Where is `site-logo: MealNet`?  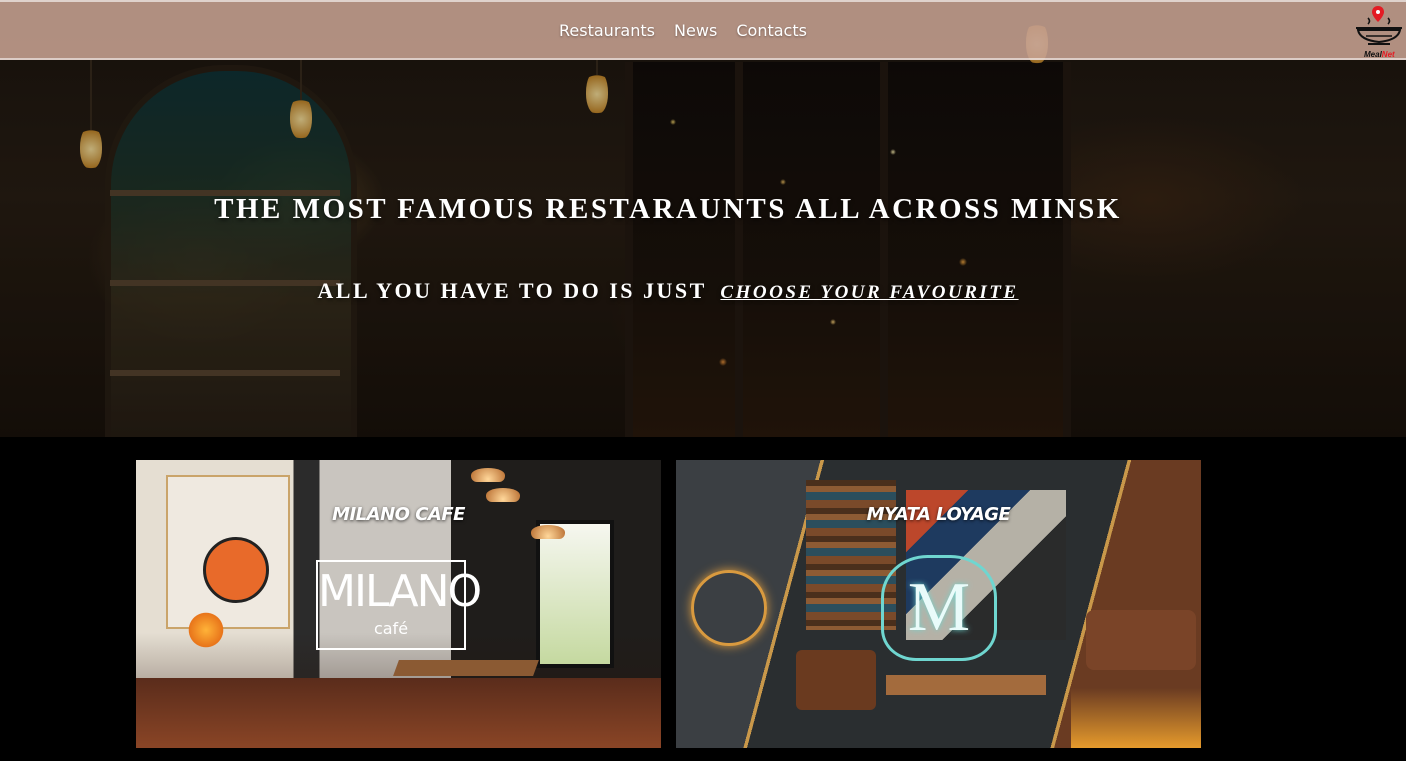 site-logo: MealNet is located at coordinates (1379, 33).